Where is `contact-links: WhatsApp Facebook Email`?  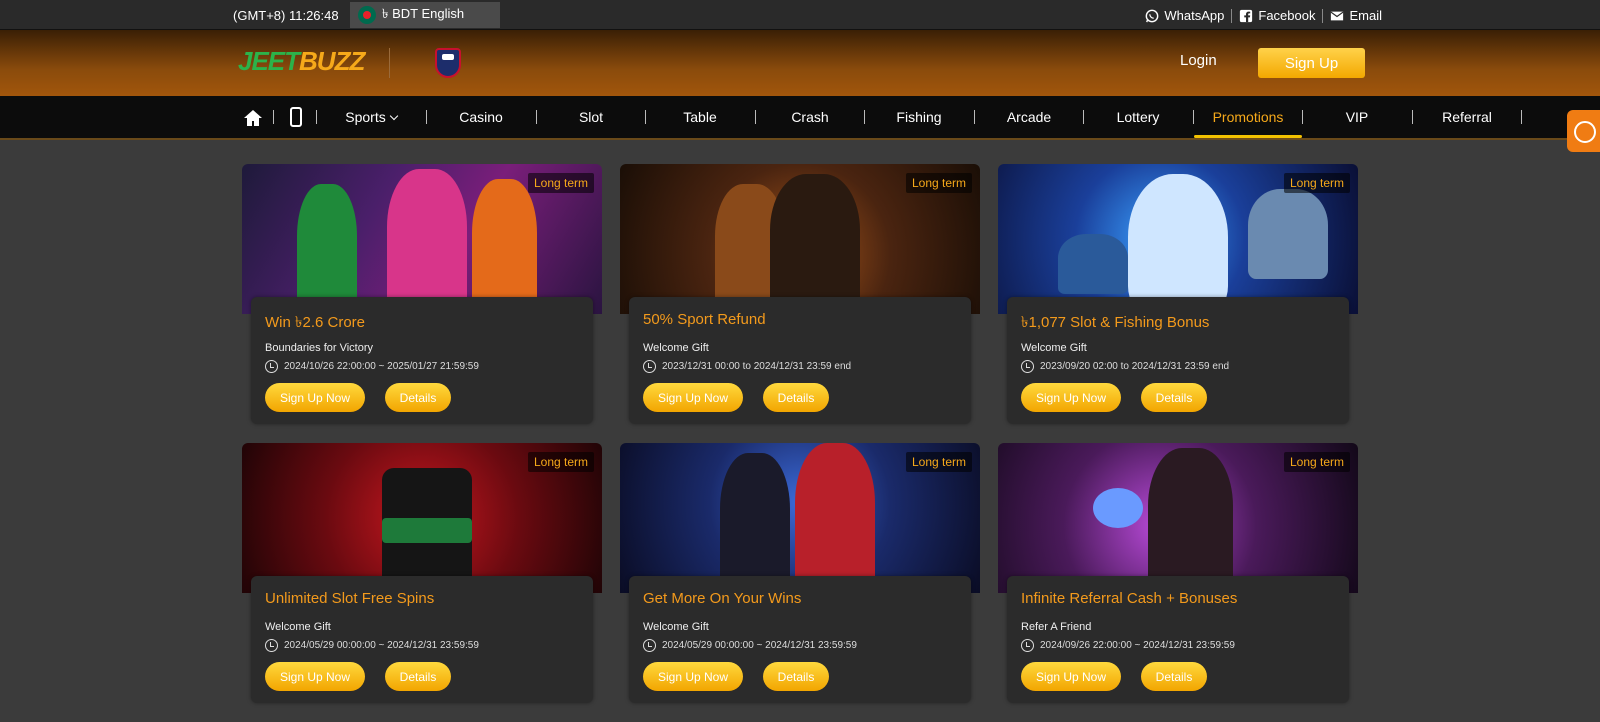 contact-links: WhatsApp Facebook Email is located at coordinates (1263, 15).